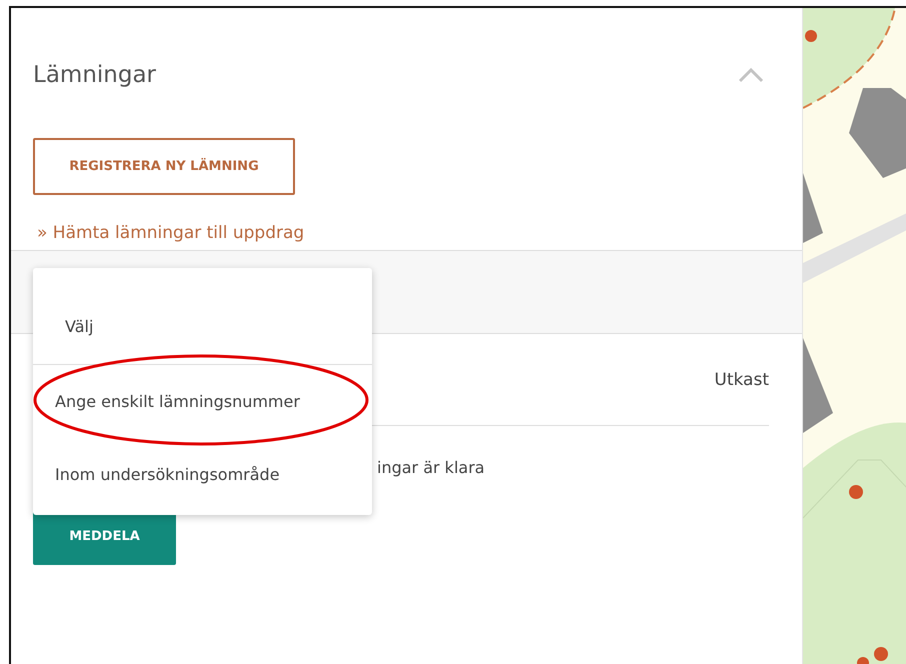 Image resolution: width=906 pixels, height=664 pixels. What do you see at coordinates (164, 166) in the screenshot?
I see `register-button: REGISTRERA NY LÄMNING` at bounding box center [164, 166].